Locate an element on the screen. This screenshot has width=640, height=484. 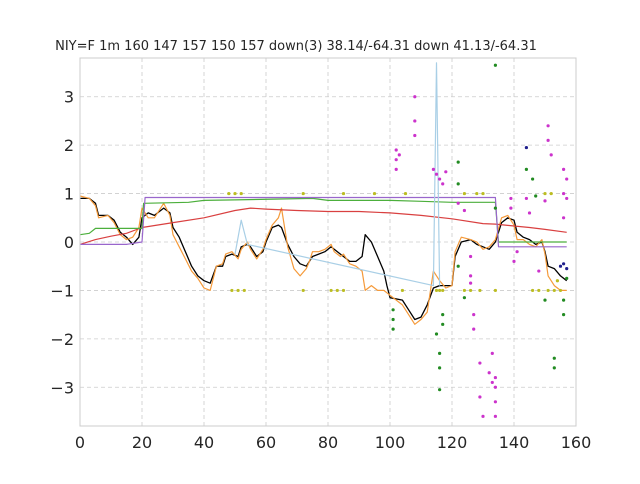
y-tick-label: 2 is located at coordinates (69, 145).